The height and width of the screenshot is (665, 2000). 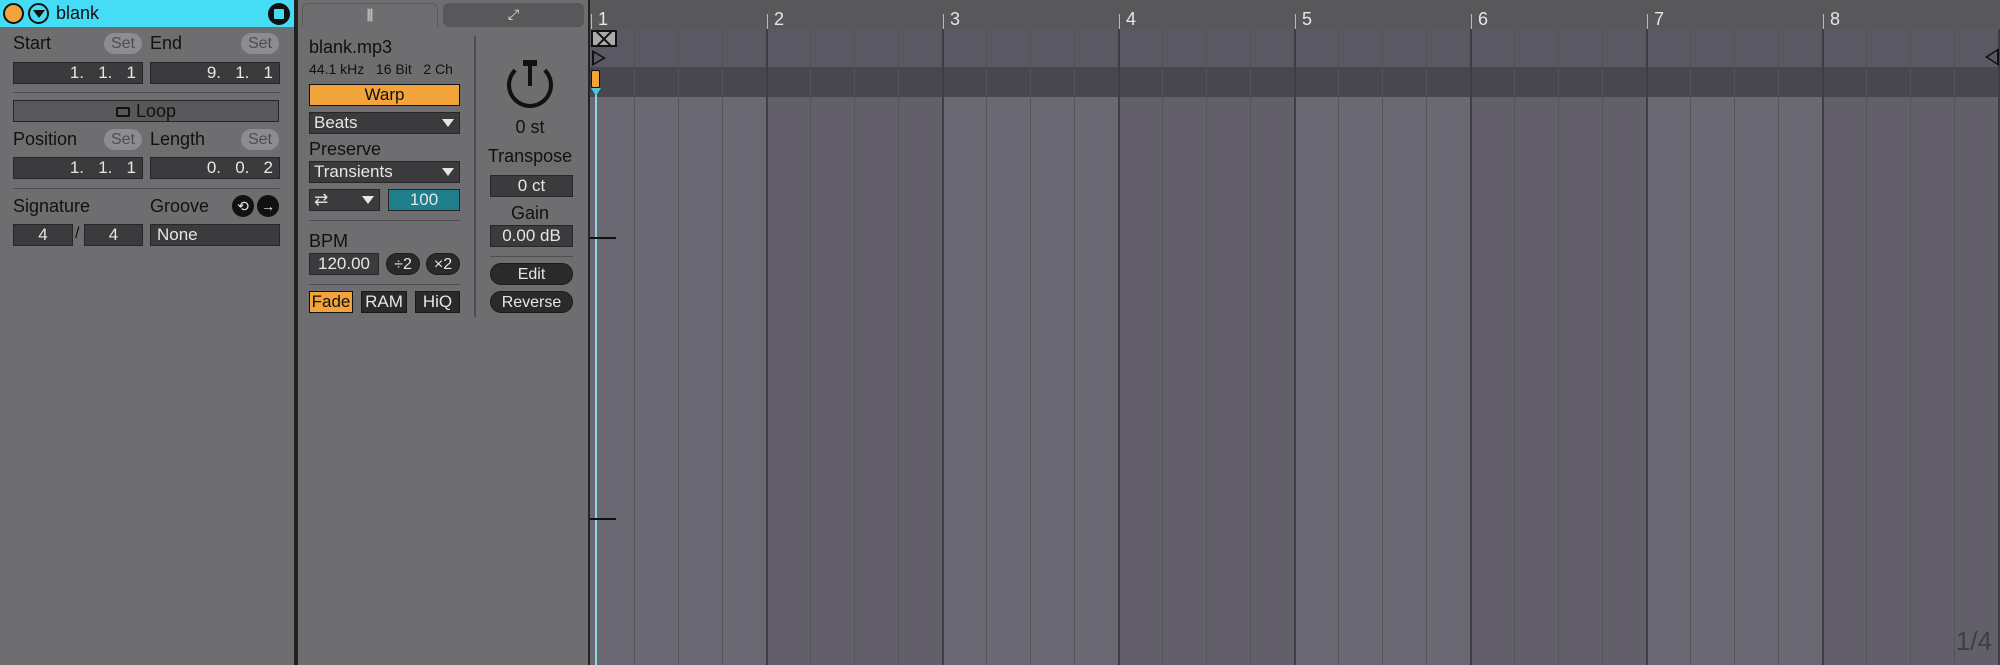 I want to click on end-label: End, so click(x=166, y=43).